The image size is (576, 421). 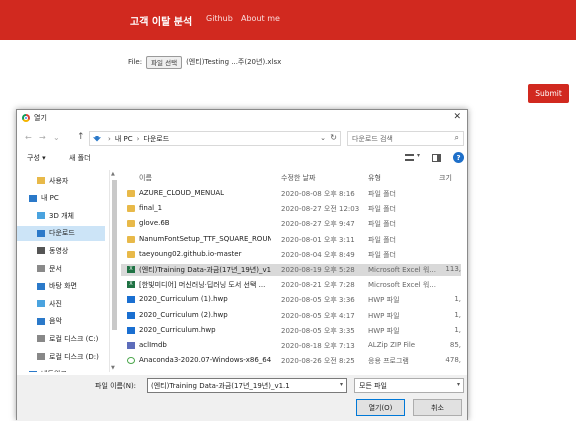 I want to click on nav-item: 3D 개체, so click(x=61, y=215).